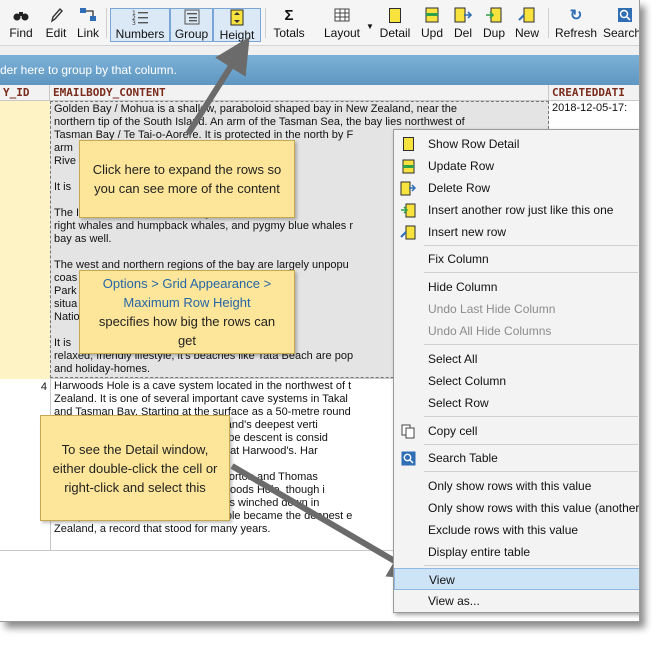 The width and height of the screenshot is (662, 647). What do you see at coordinates (516, 331) in the screenshot?
I see `menu-item-undo-all-hide: Undo All Hide Columns` at bounding box center [516, 331].